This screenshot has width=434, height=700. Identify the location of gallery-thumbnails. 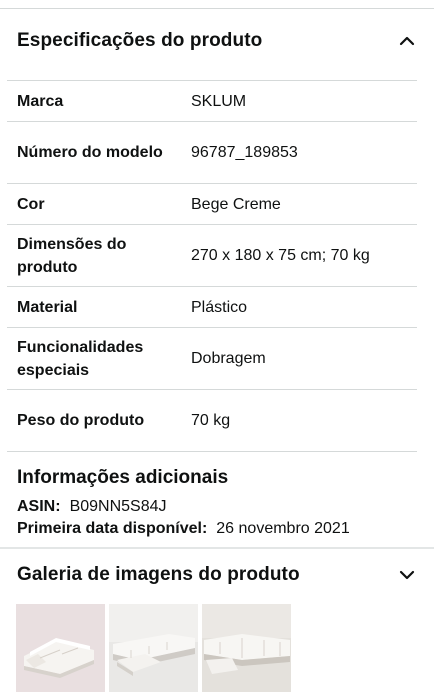
(153, 648).